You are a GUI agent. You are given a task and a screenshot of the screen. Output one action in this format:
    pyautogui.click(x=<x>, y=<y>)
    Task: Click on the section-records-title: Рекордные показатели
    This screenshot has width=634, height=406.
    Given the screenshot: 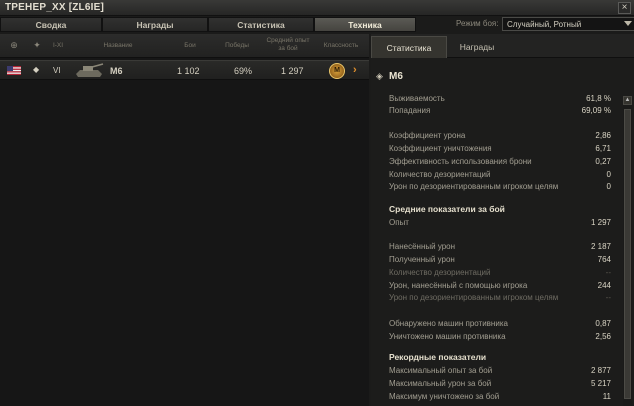 What is the action you would take?
    pyautogui.click(x=438, y=357)
    